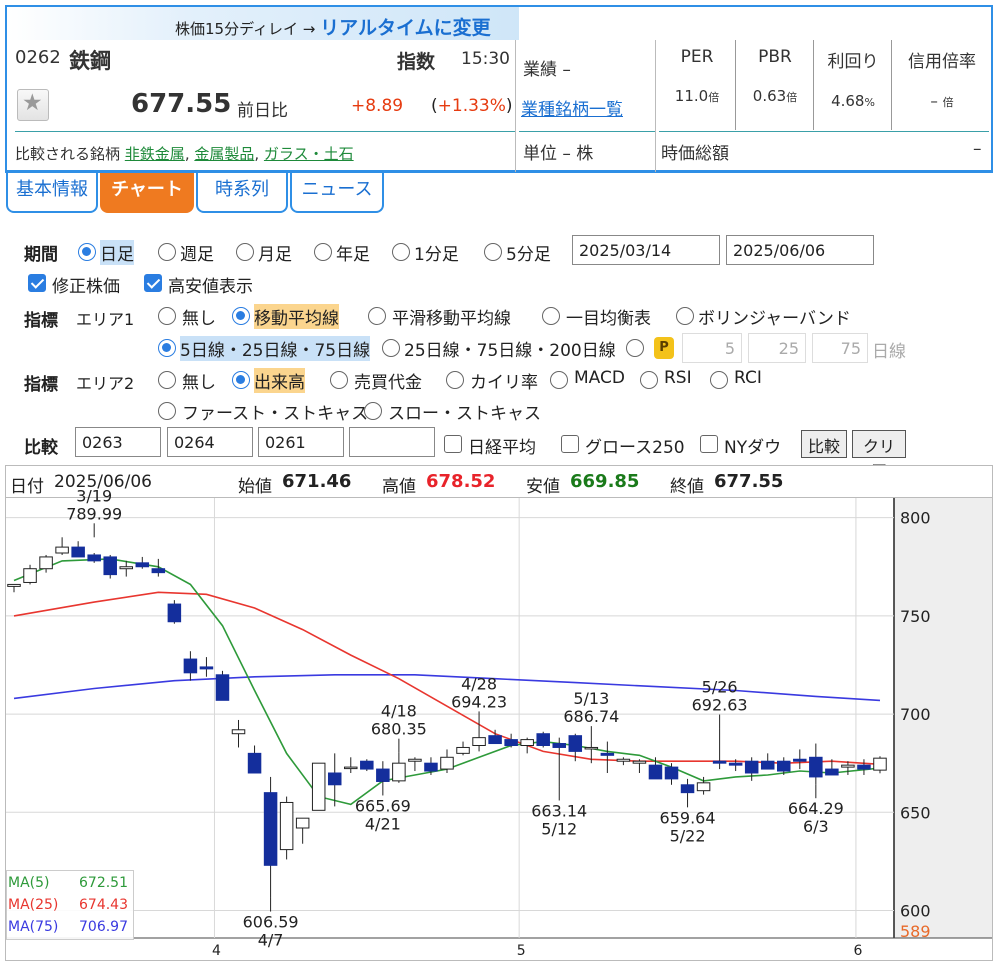 This screenshot has height=961, width=993. What do you see at coordinates (37, 283) in the screenshot?
I see `adjusted-price-checkbox` at bounding box center [37, 283].